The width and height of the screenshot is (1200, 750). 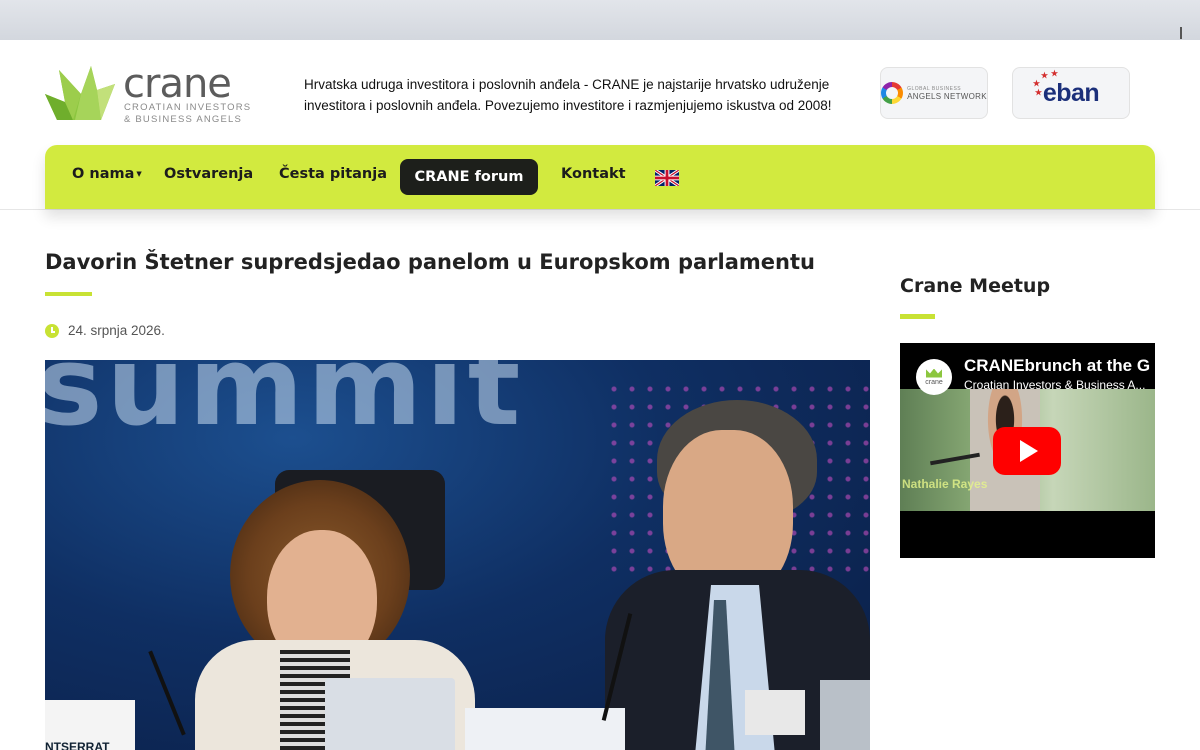 I want to click on clock-icon, so click(x=52, y=330).